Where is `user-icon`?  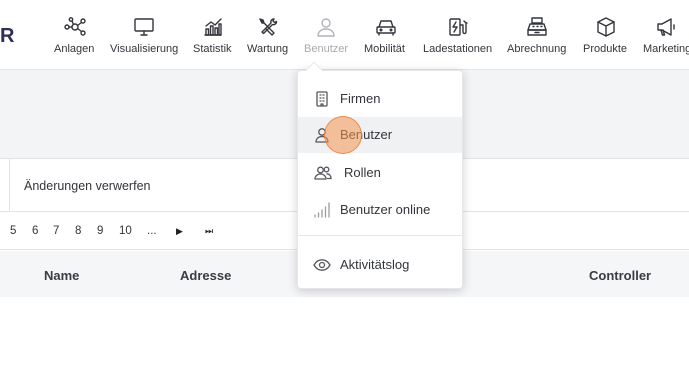
user-icon is located at coordinates (326, 27).